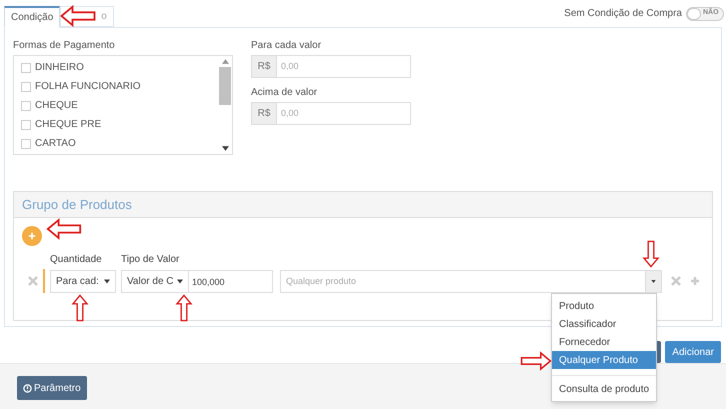 The width and height of the screenshot is (726, 409). What do you see at coordinates (56, 105) in the screenshot?
I see `payment-option: CHEQUE` at bounding box center [56, 105].